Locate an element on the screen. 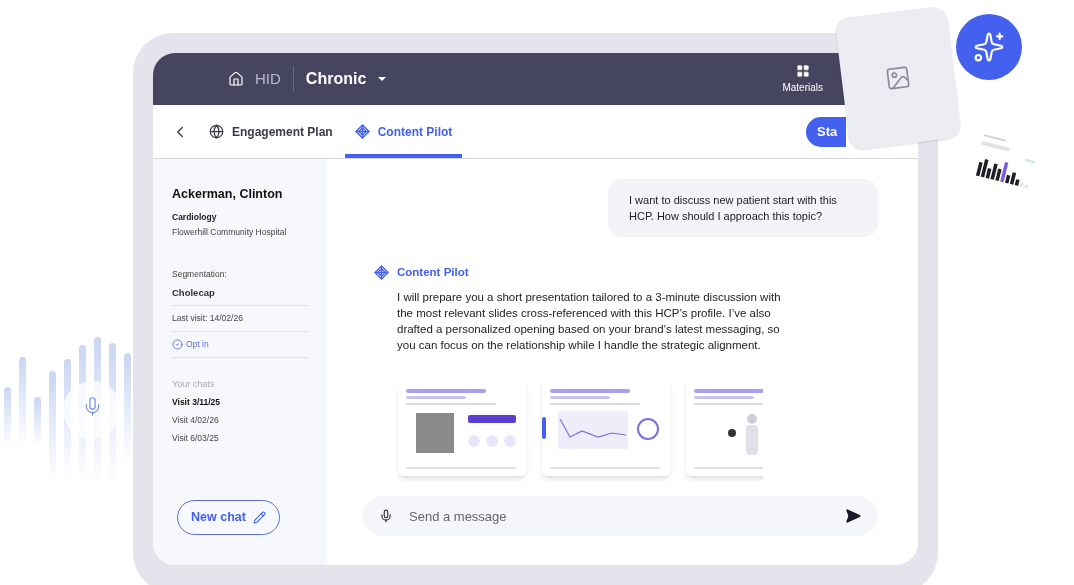 The image size is (1074, 585). home-icon is located at coordinates (236, 79).